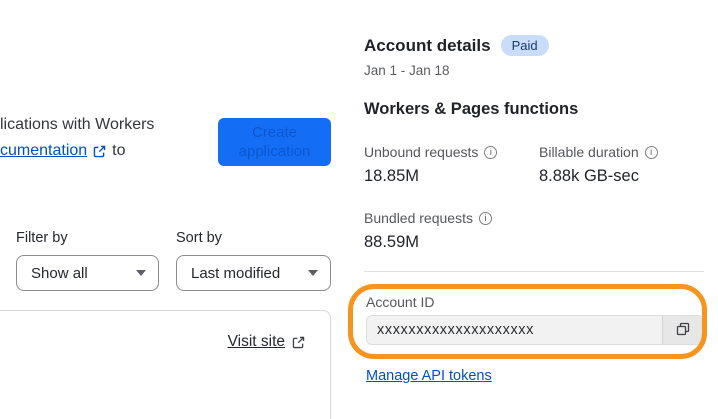 This screenshot has height=419, width=718. What do you see at coordinates (165, 364) in the screenshot?
I see `project-card: Visit site` at bounding box center [165, 364].